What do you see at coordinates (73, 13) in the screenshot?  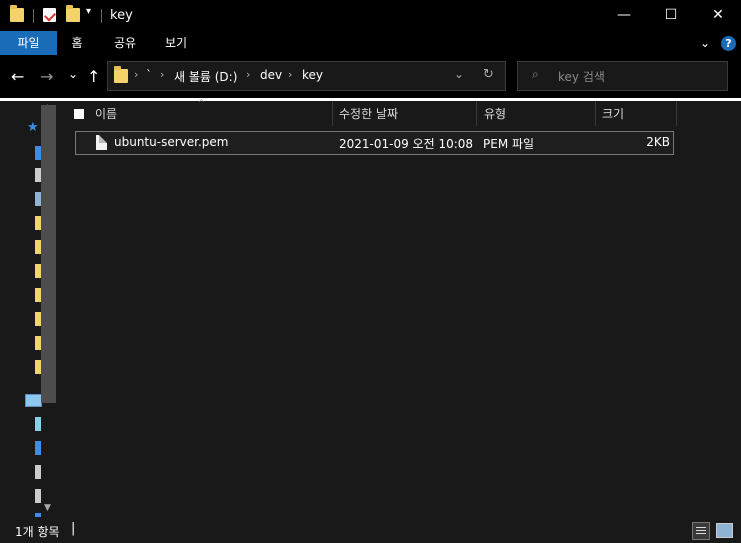 I see `new-folder-icon` at bounding box center [73, 13].